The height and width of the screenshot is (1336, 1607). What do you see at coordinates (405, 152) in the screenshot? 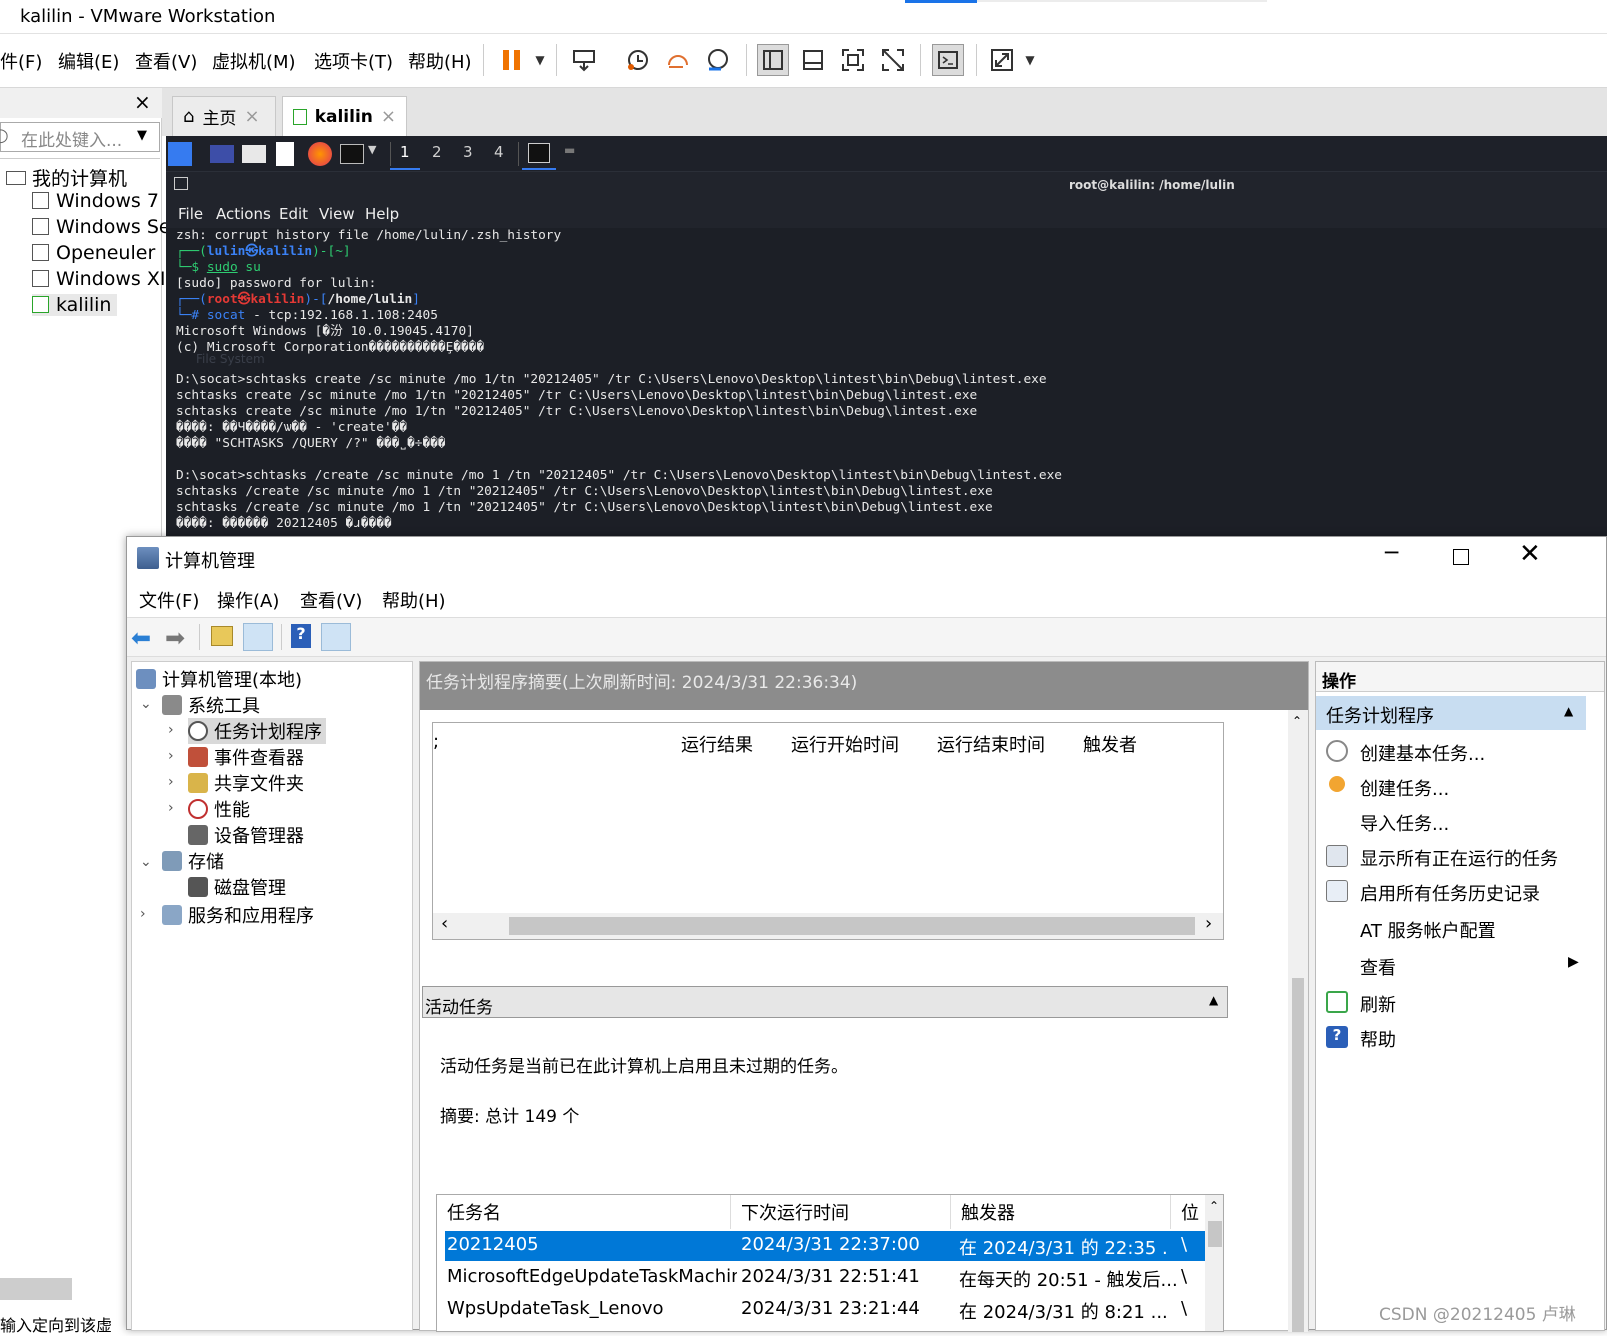
I see `workspace-1: 1` at bounding box center [405, 152].